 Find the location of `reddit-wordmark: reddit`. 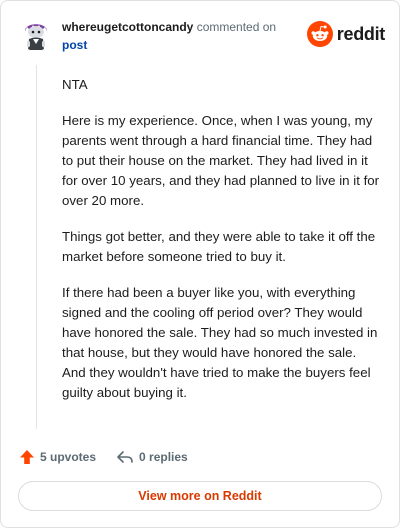

reddit-wordmark: reddit is located at coordinates (361, 33).